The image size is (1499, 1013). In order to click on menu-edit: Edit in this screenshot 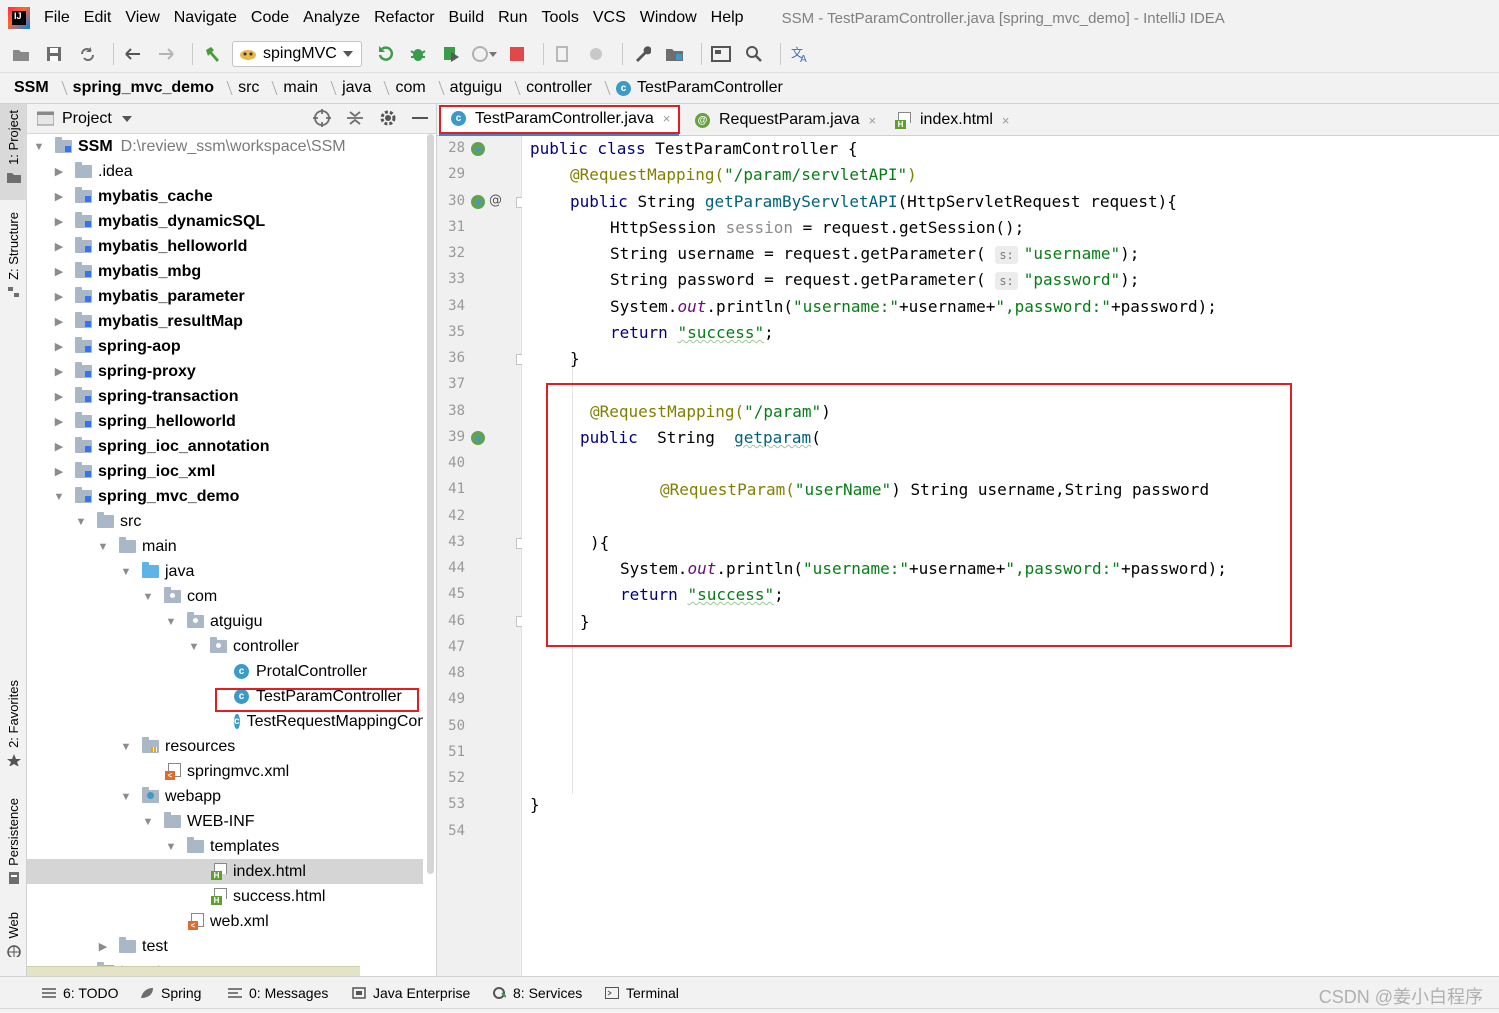, I will do `click(98, 18)`.